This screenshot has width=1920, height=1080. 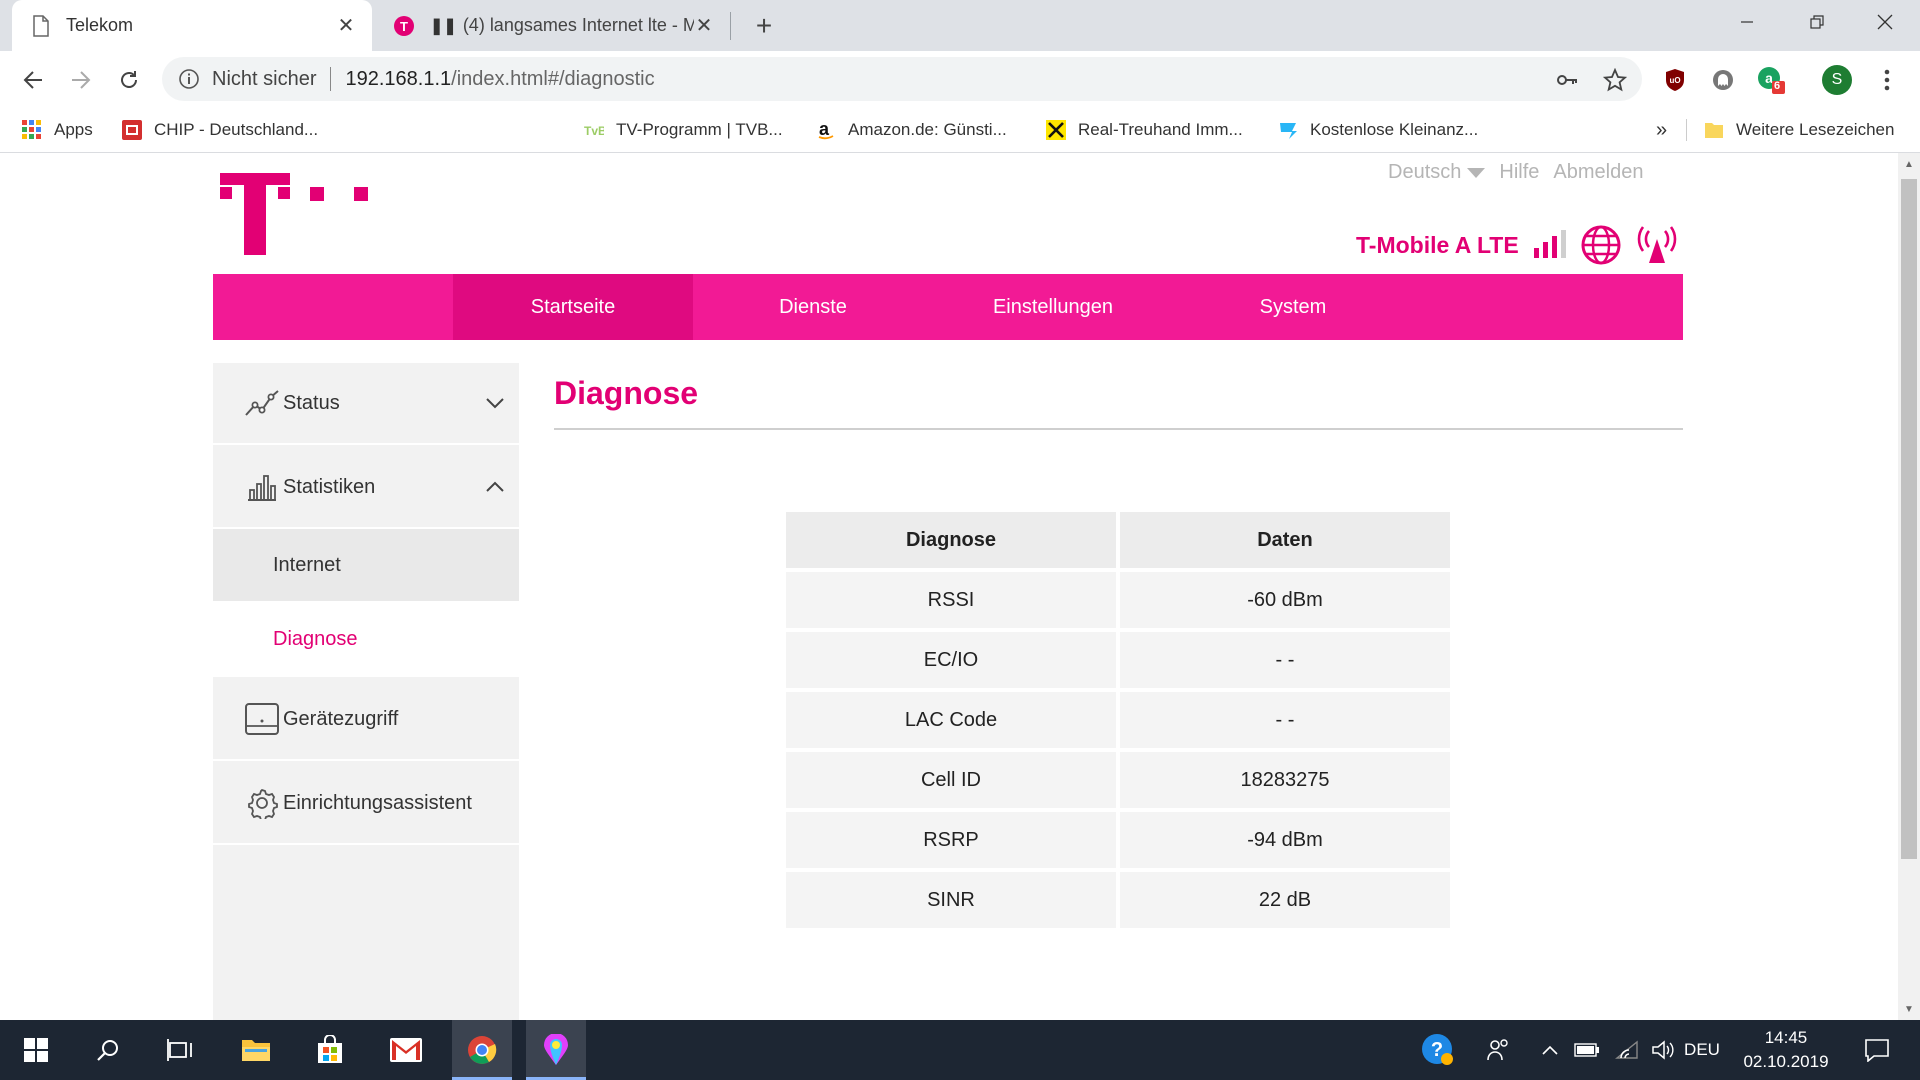 I want to click on signal-strength-icon, so click(x=1549, y=244).